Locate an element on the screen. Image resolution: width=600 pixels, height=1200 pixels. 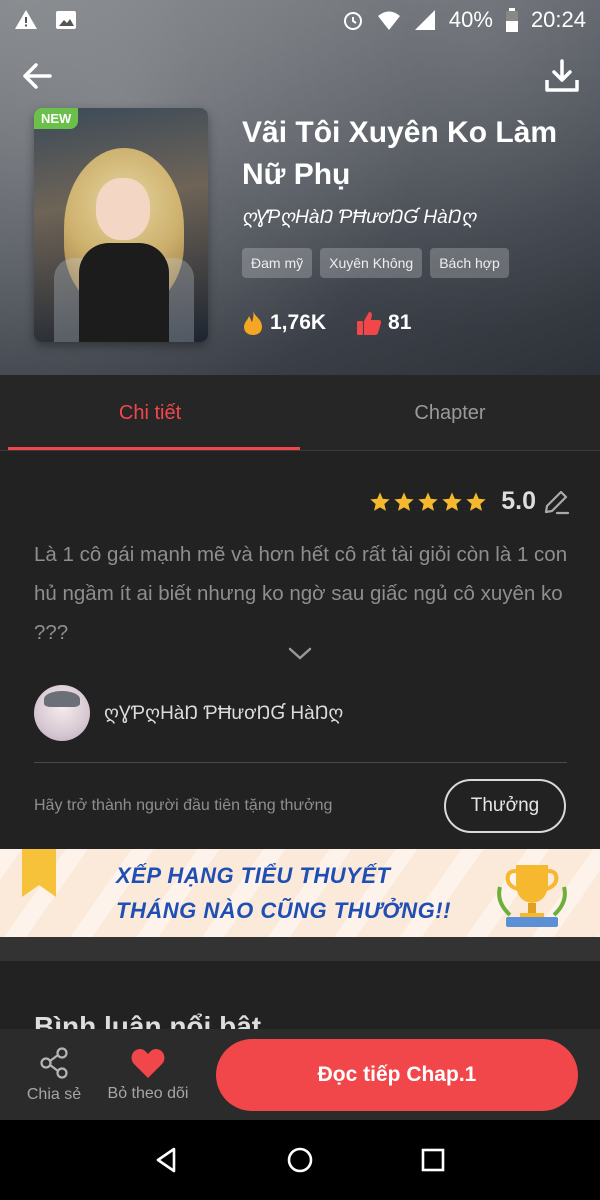
tag: Đam mỹ is located at coordinates (277, 263).